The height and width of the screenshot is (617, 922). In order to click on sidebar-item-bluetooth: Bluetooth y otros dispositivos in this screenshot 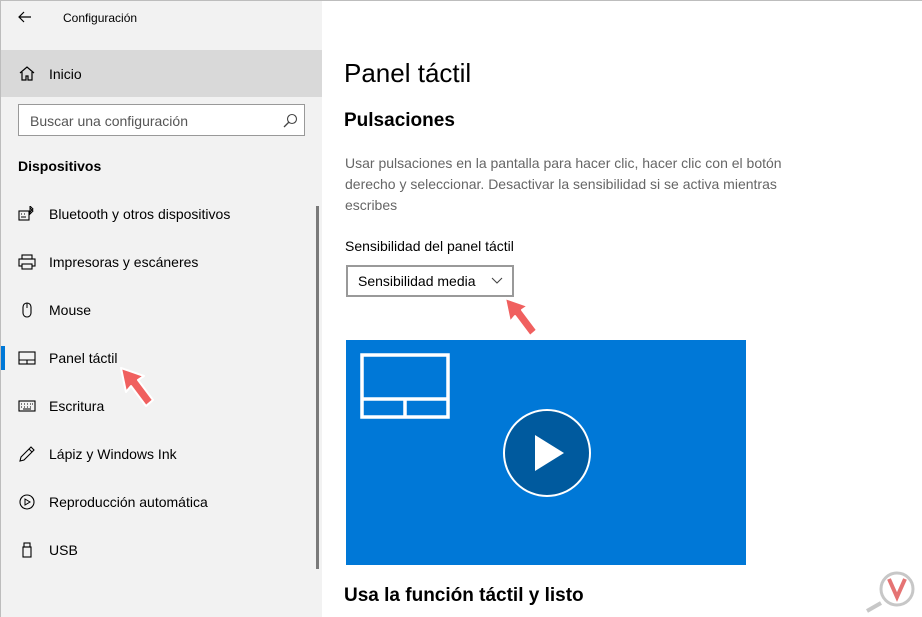, I will do `click(158, 214)`.